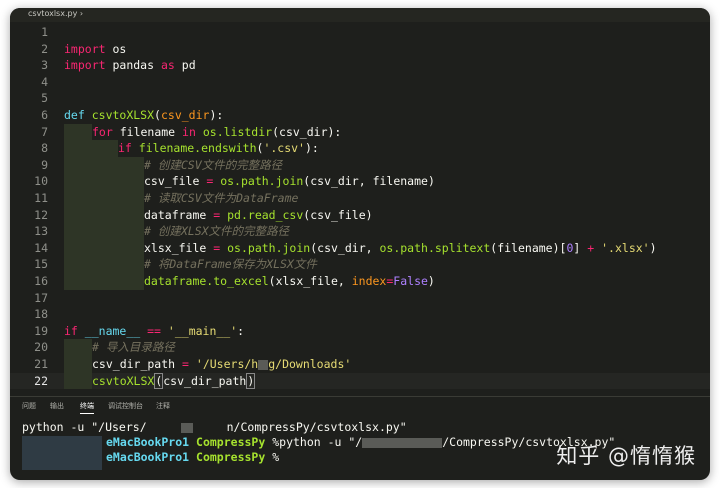 The width and height of the screenshot is (720, 488). I want to click on code-line: 18, so click(360, 314).